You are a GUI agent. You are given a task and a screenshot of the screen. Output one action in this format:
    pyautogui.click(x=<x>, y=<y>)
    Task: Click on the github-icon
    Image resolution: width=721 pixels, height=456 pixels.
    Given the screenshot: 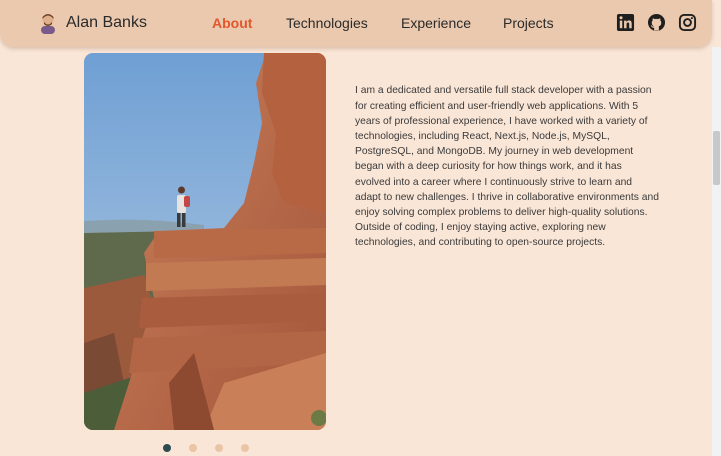 What is the action you would take?
    pyautogui.click(x=656, y=22)
    